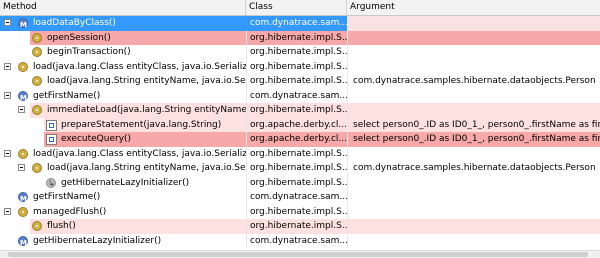  I want to click on method-cell: prepareStatement(java.lang.String), so click(123, 124).